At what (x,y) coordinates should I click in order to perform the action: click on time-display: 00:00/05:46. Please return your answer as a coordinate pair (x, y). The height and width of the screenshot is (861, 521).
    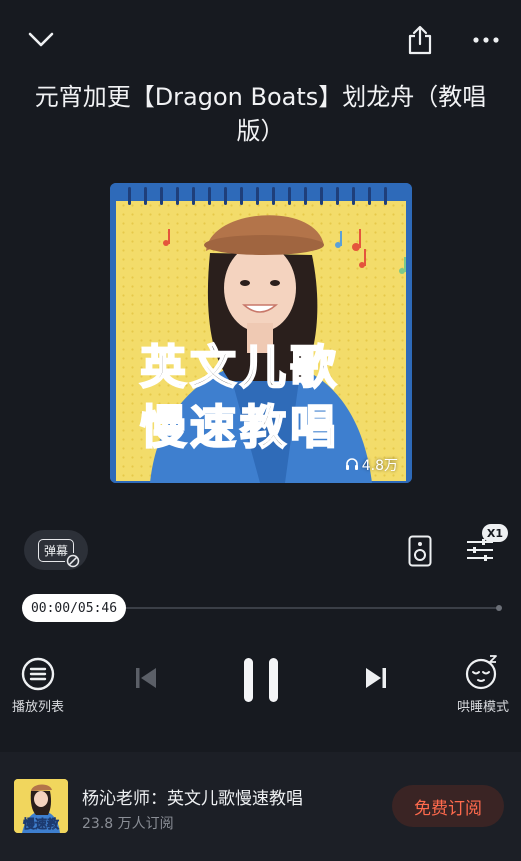
    Looking at the image, I should click on (74, 608).